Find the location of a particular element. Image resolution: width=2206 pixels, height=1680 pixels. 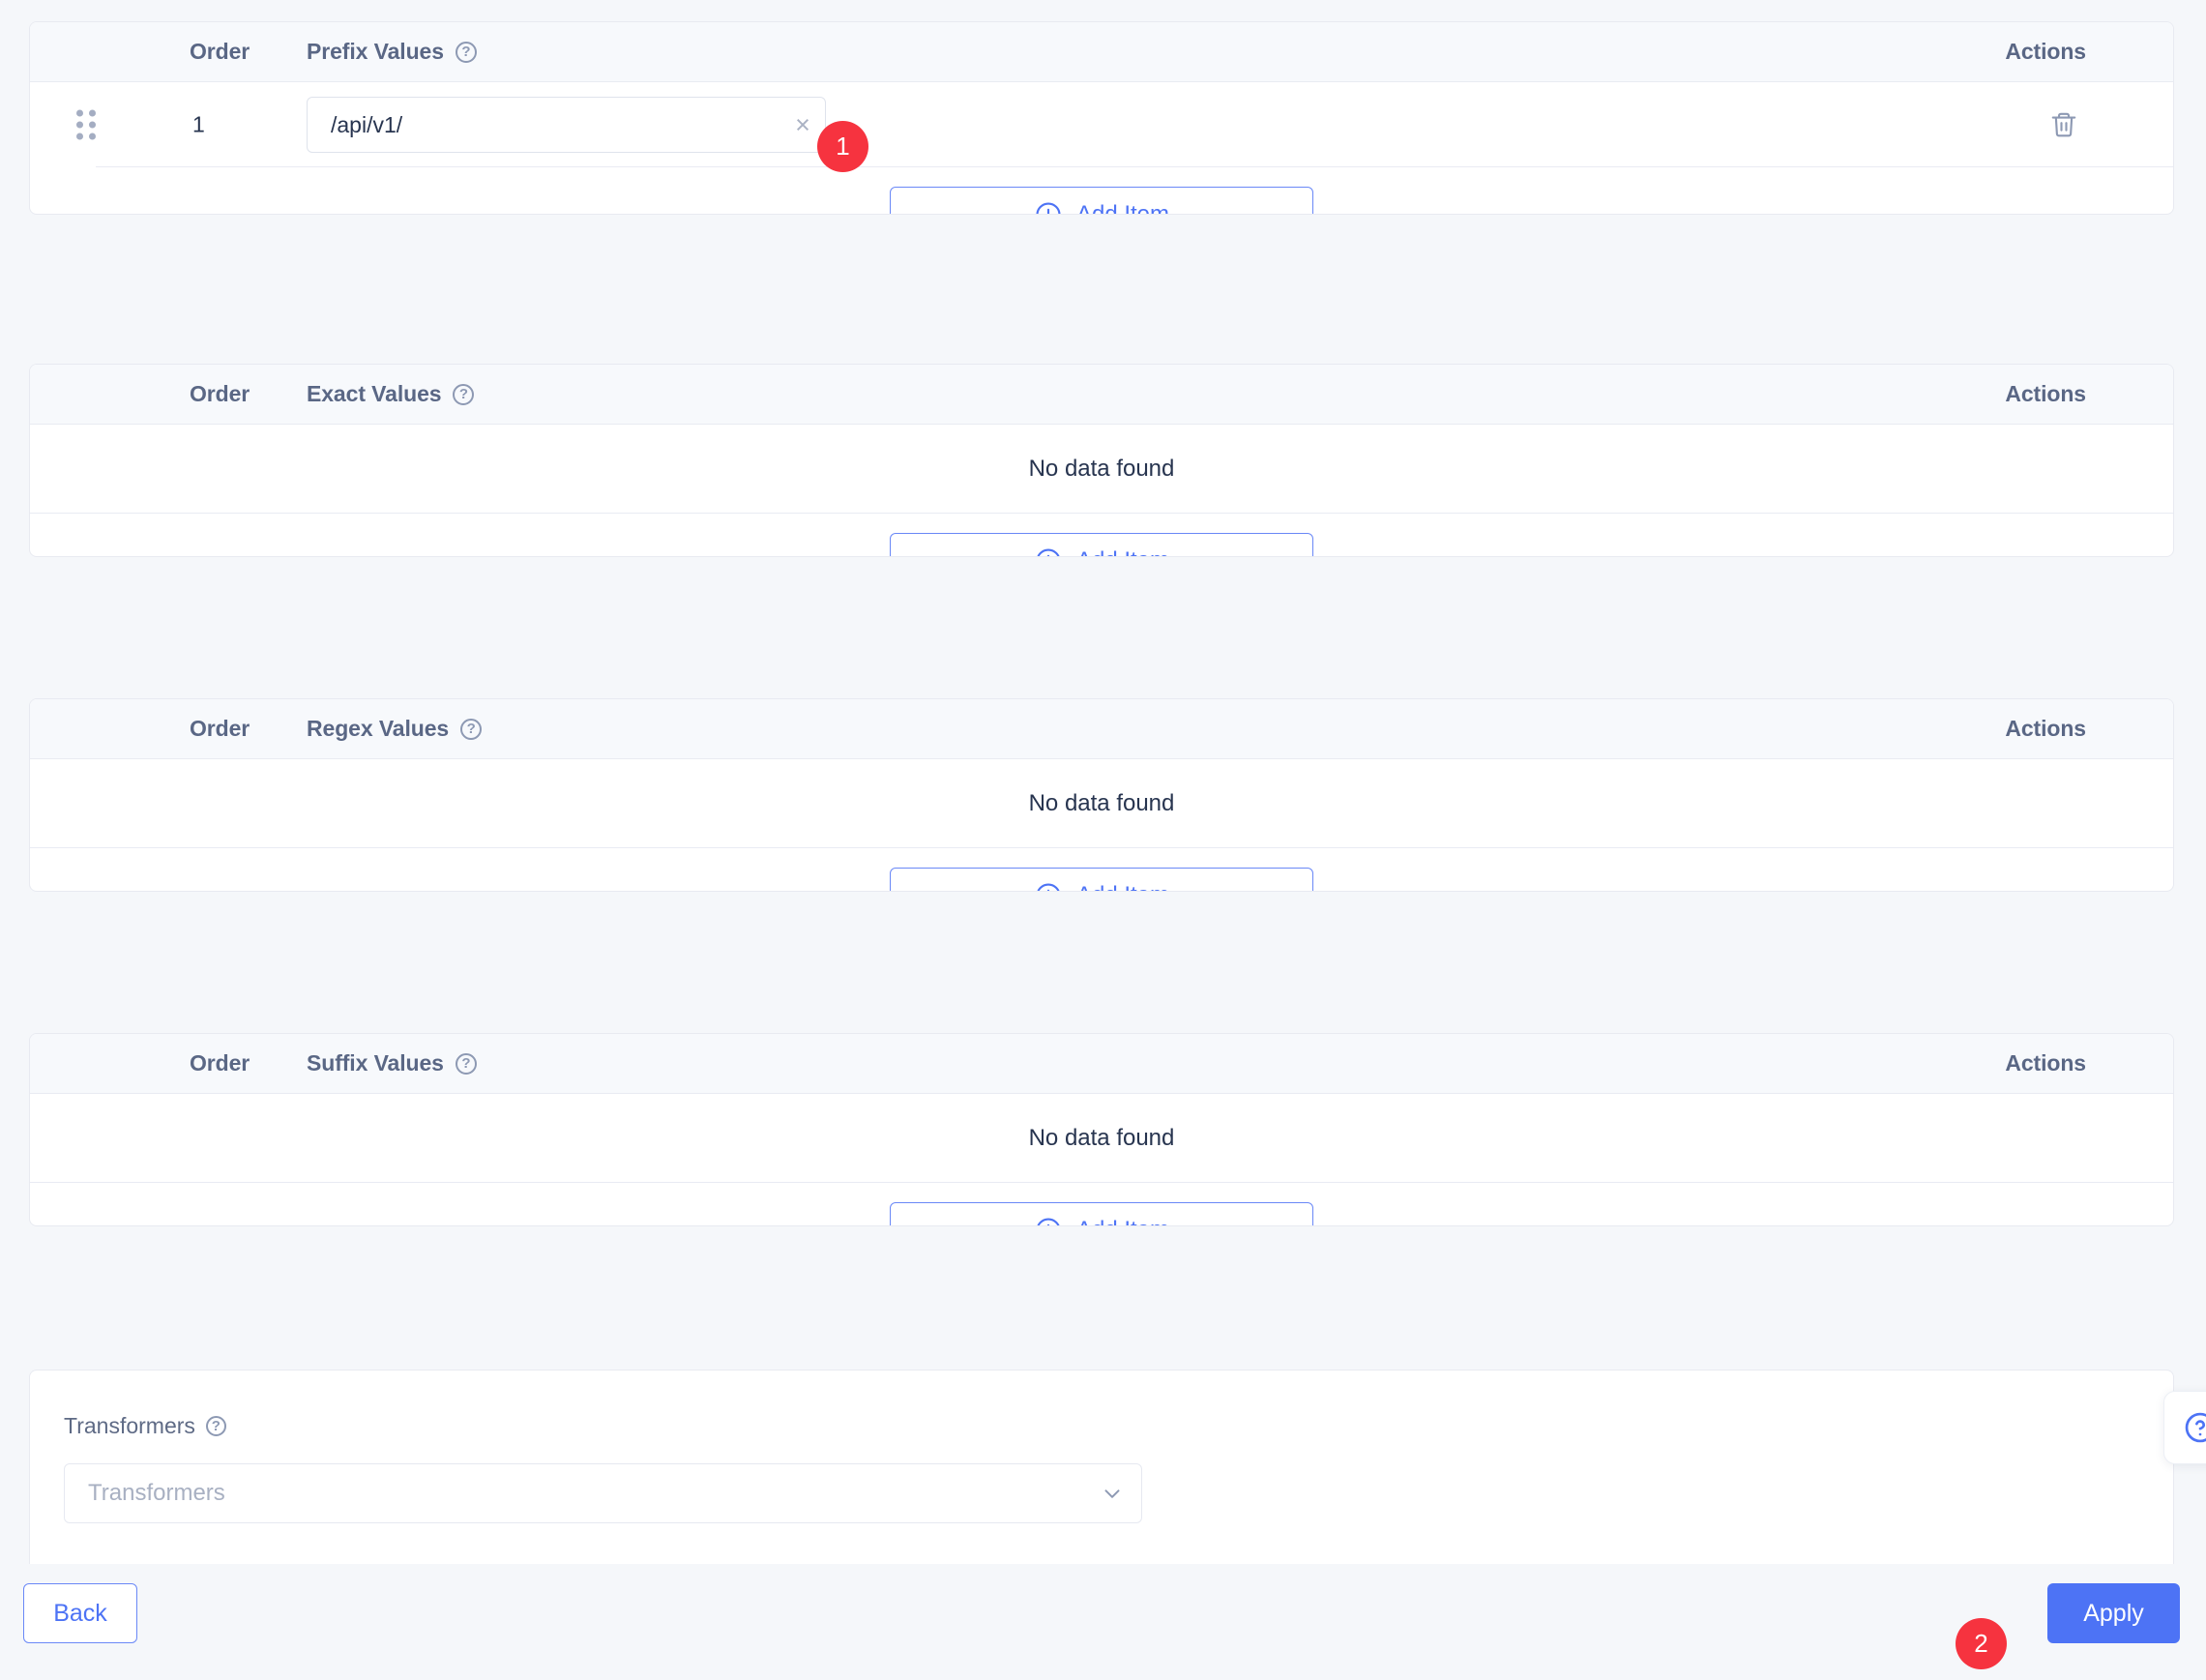

transformers-label-text: Transformers is located at coordinates (129, 1426).